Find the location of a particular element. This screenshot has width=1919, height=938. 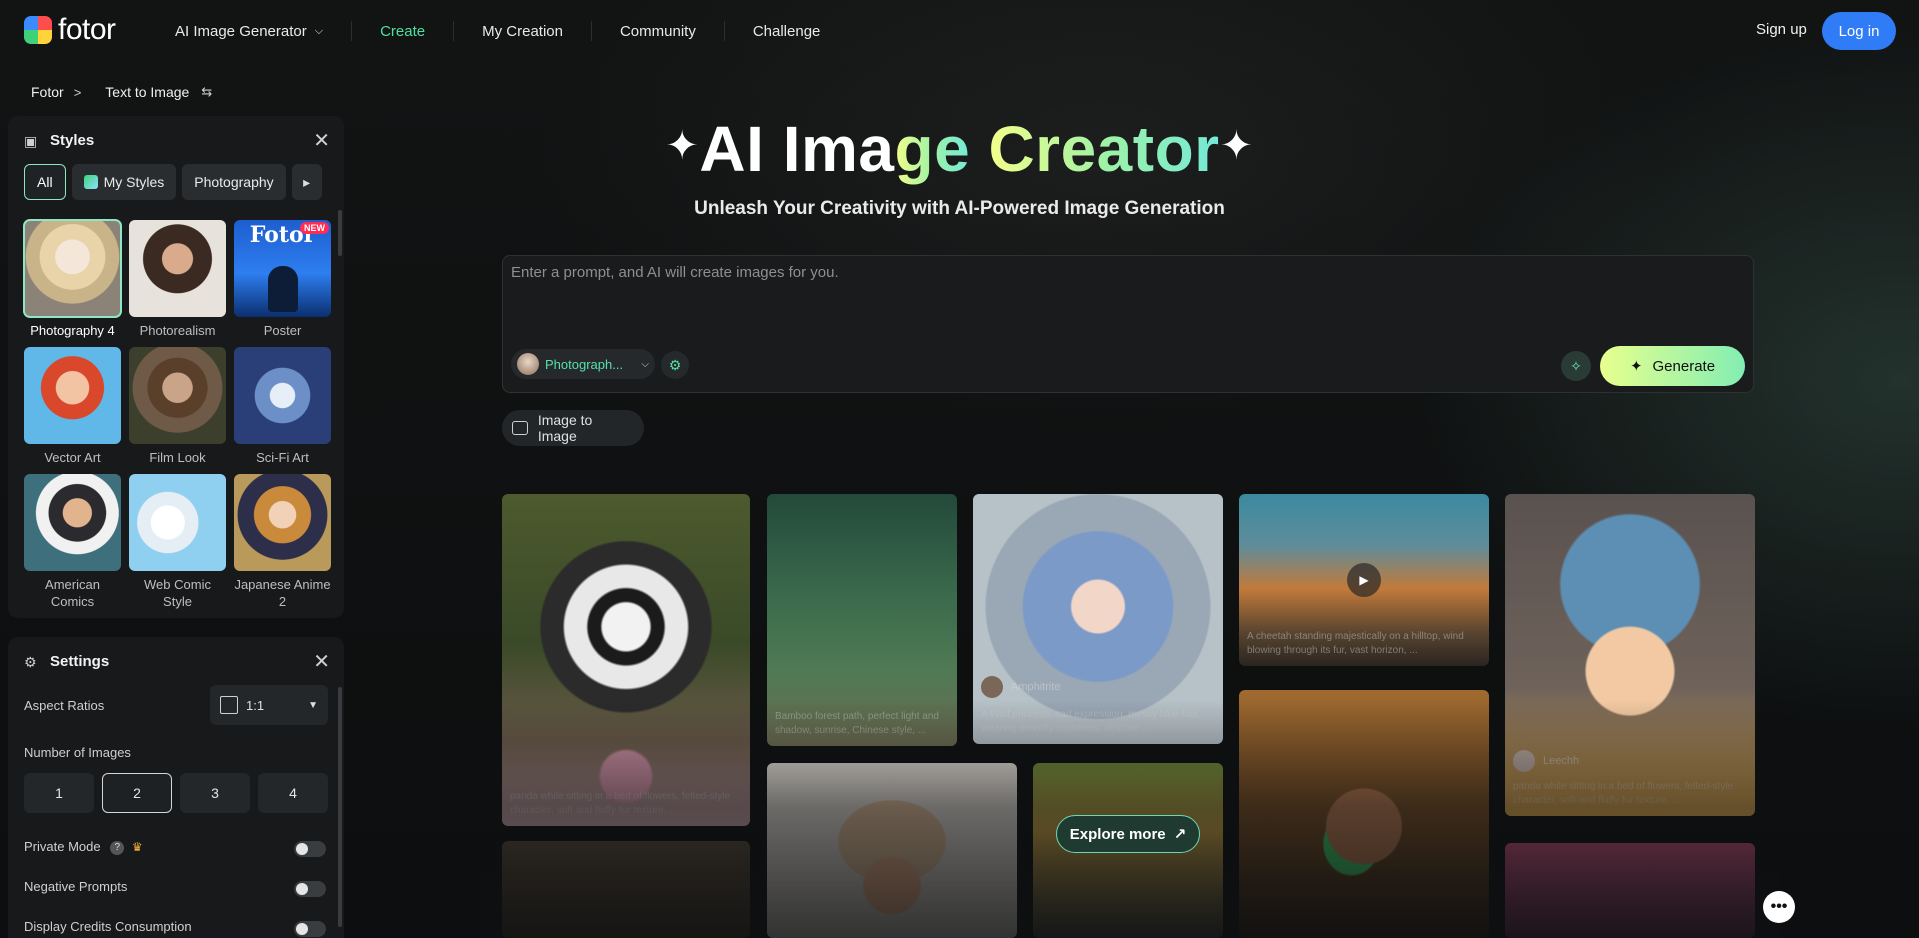

fotor-logo: fotor is located at coordinates (70, 30).